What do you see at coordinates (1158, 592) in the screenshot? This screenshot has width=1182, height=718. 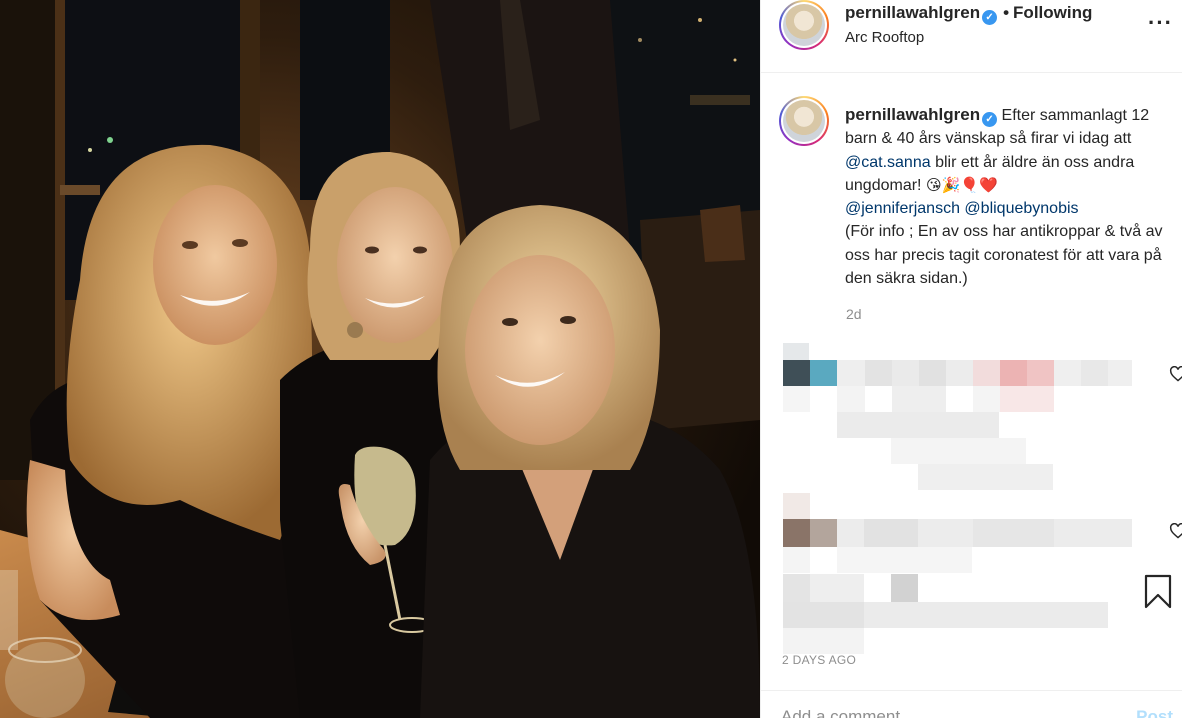 I see `bookmark-icon` at bounding box center [1158, 592].